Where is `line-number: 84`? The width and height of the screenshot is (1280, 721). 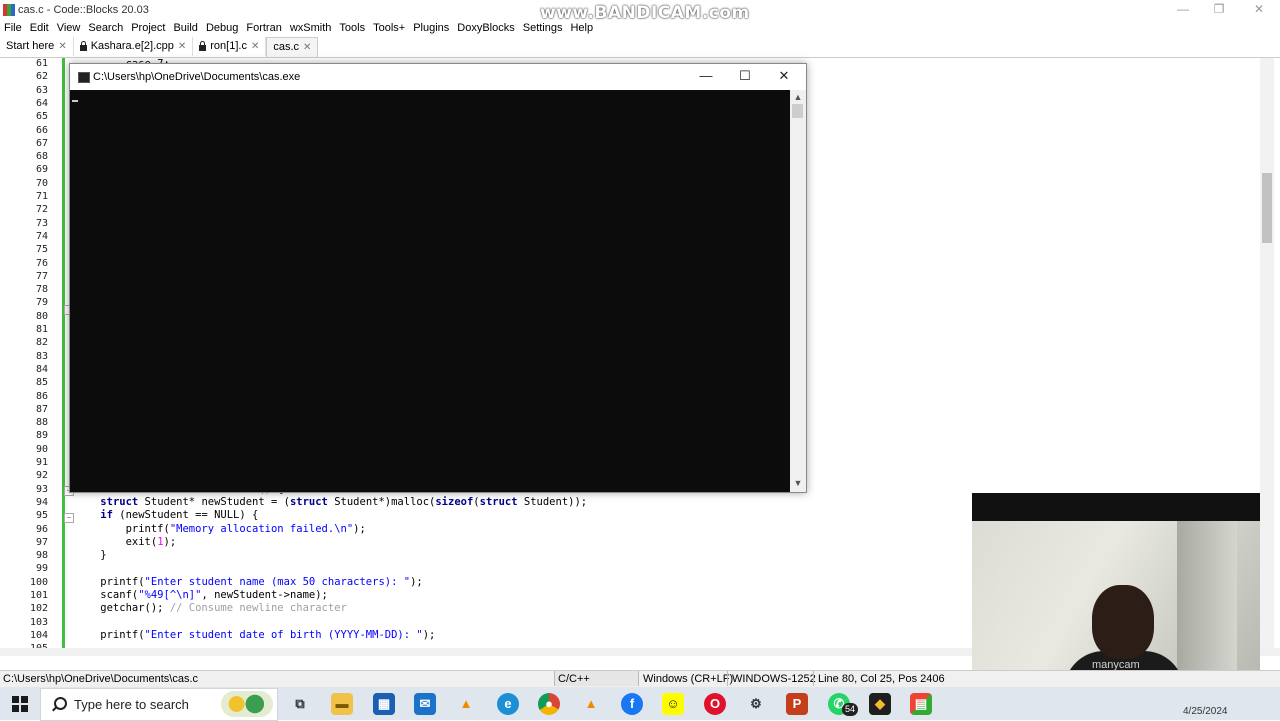 line-number: 84 is located at coordinates (41, 369).